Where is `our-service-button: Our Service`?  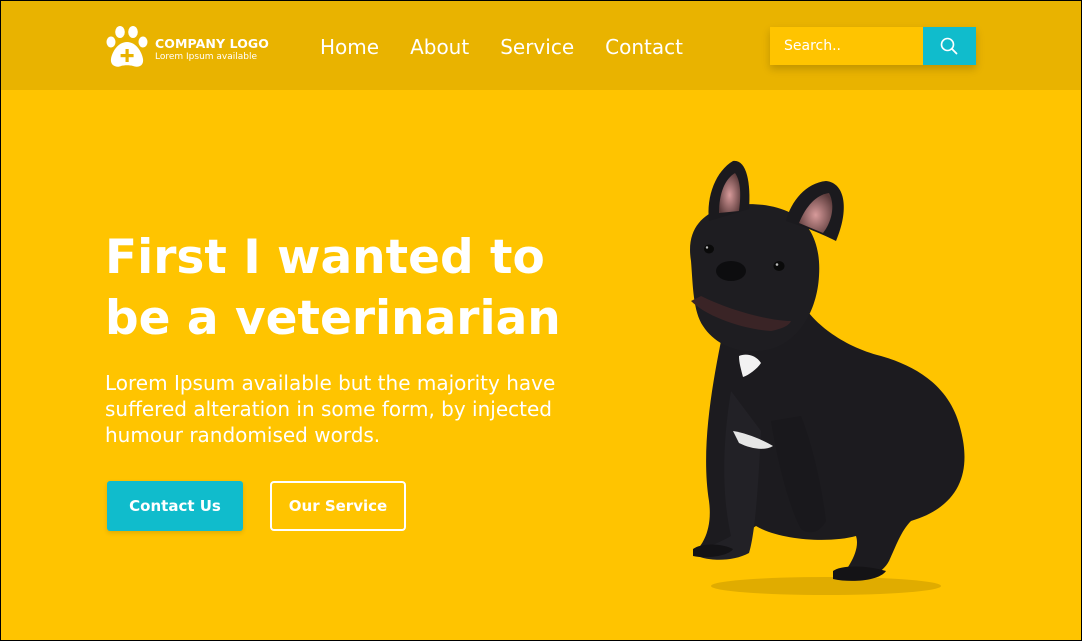
our-service-button: Our Service is located at coordinates (338, 506).